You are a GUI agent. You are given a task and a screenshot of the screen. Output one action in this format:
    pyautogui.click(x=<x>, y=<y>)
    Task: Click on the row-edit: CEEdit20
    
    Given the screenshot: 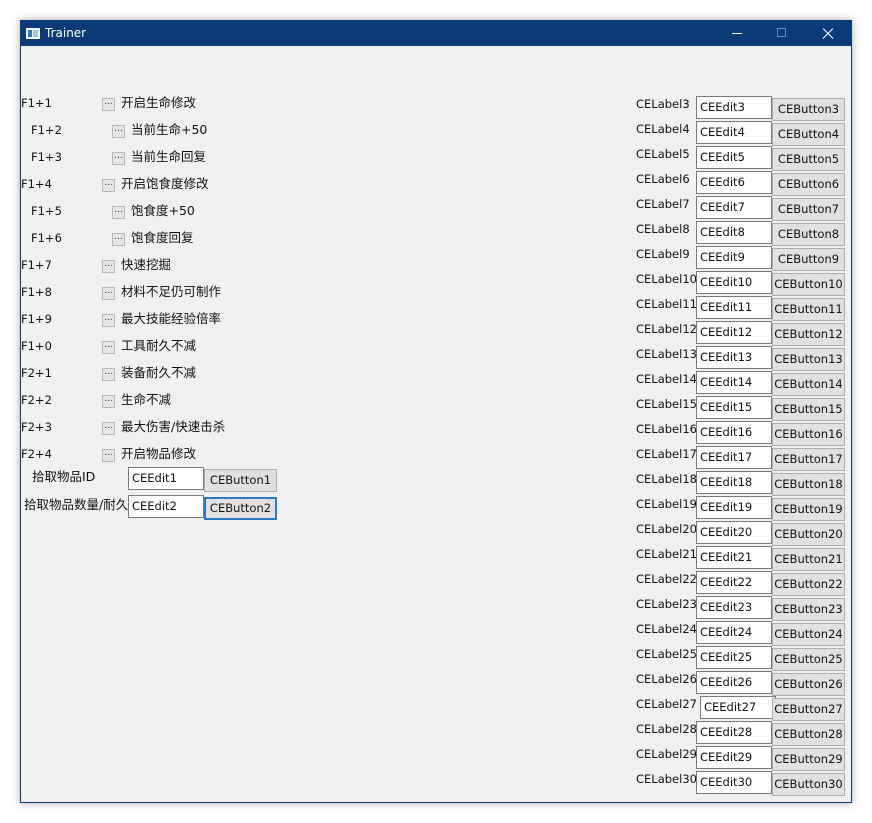 What is the action you would take?
    pyautogui.click(x=734, y=532)
    